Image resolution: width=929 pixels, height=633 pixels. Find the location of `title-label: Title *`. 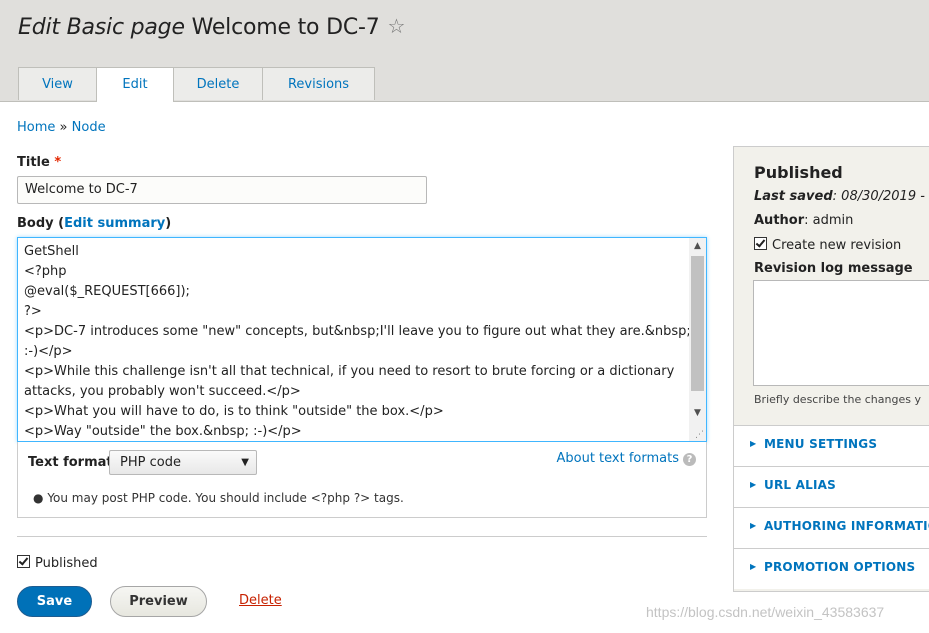

title-label: Title * is located at coordinates (39, 162).